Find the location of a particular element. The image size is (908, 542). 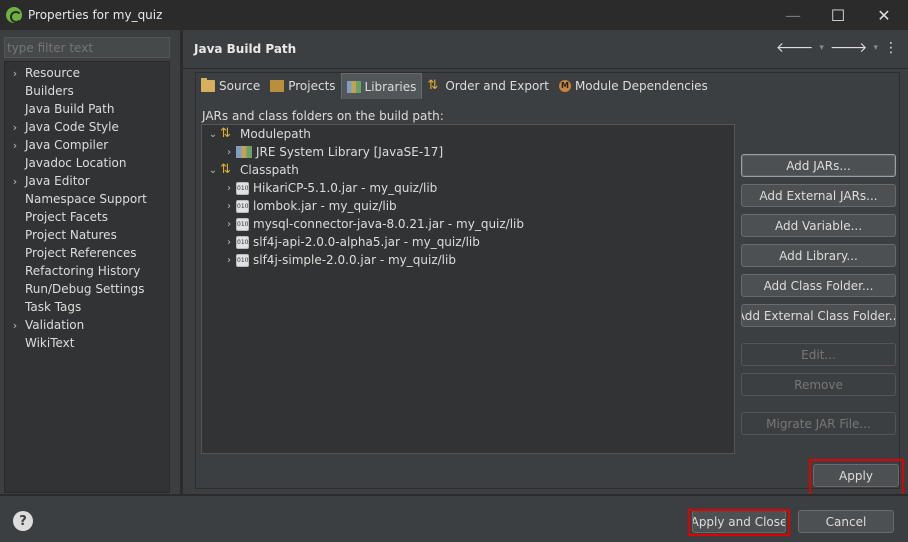

tab-order-and-export: ⇅ Order and Export is located at coordinates (488, 86).